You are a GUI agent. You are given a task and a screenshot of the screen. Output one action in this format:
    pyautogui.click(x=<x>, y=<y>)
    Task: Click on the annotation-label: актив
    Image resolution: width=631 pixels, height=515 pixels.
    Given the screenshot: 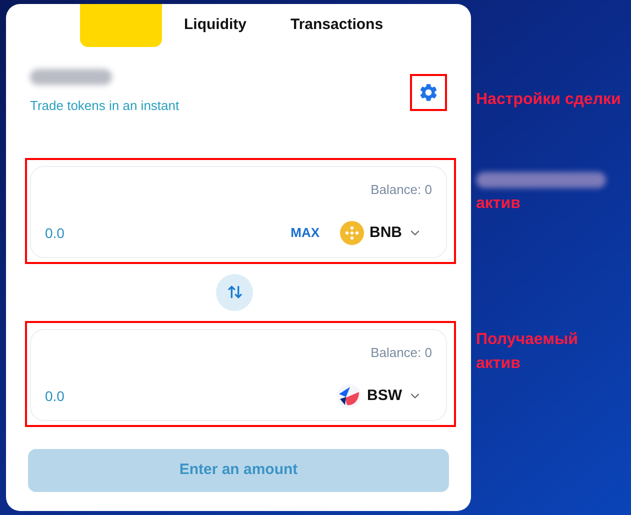 What is the action you would take?
    pyautogui.click(x=499, y=204)
    